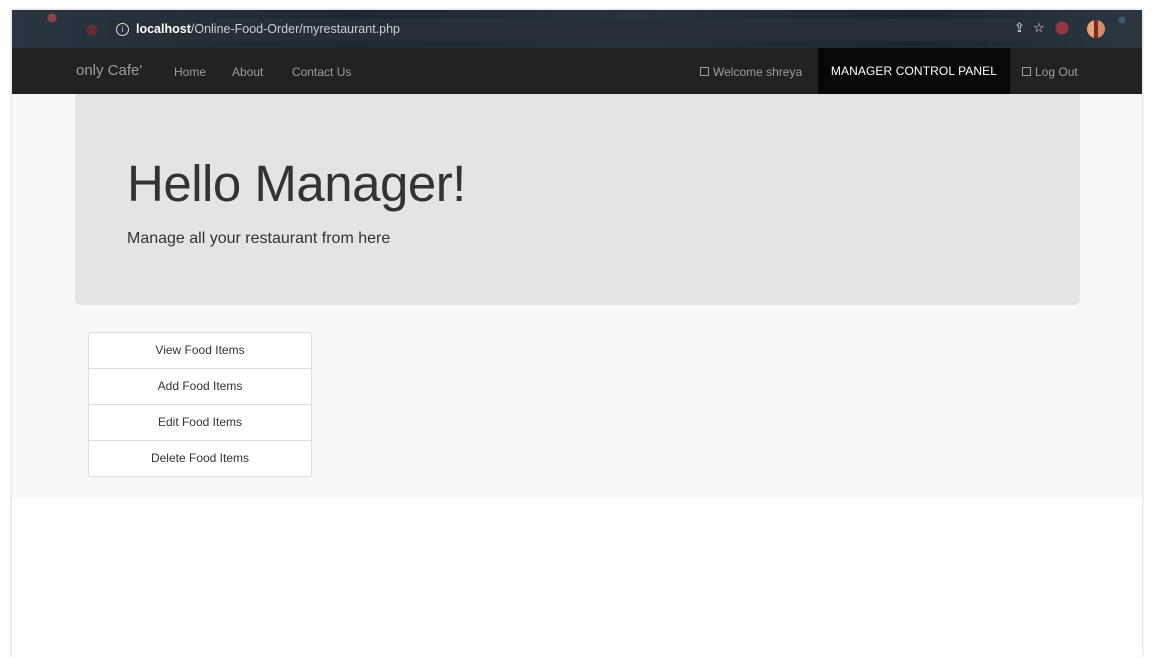 This screenshot has height=657, width=1162. I want to click on nav-home-link: Home, so click(190, 72).